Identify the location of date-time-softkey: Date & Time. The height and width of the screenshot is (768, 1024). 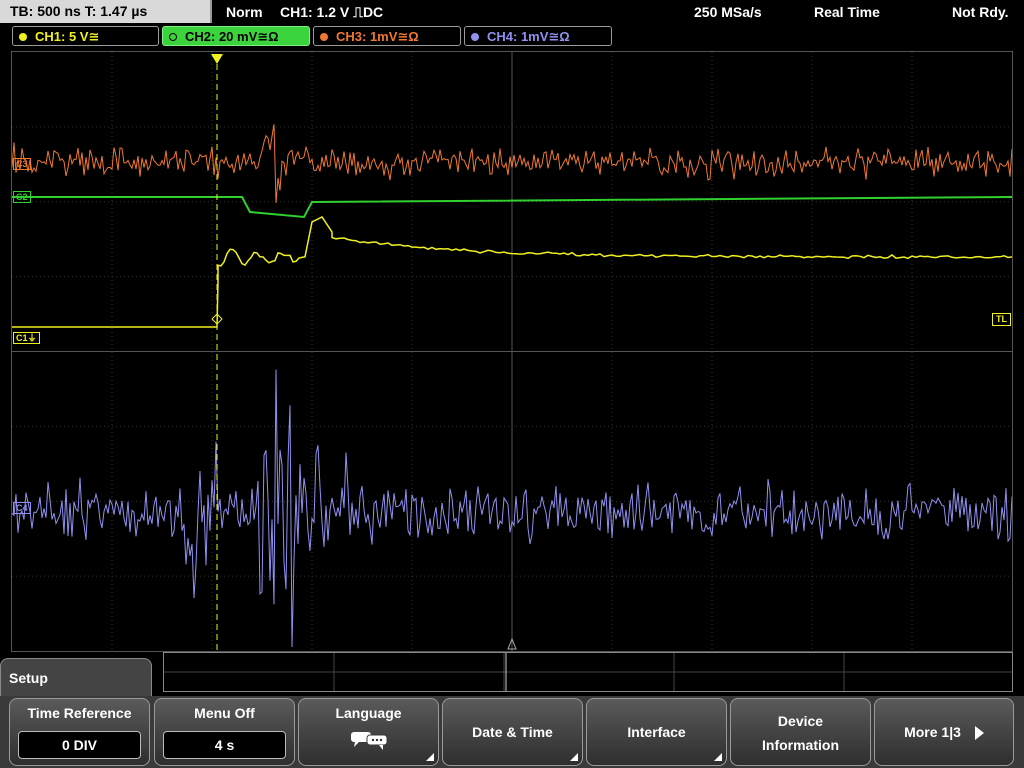
(512, 732).